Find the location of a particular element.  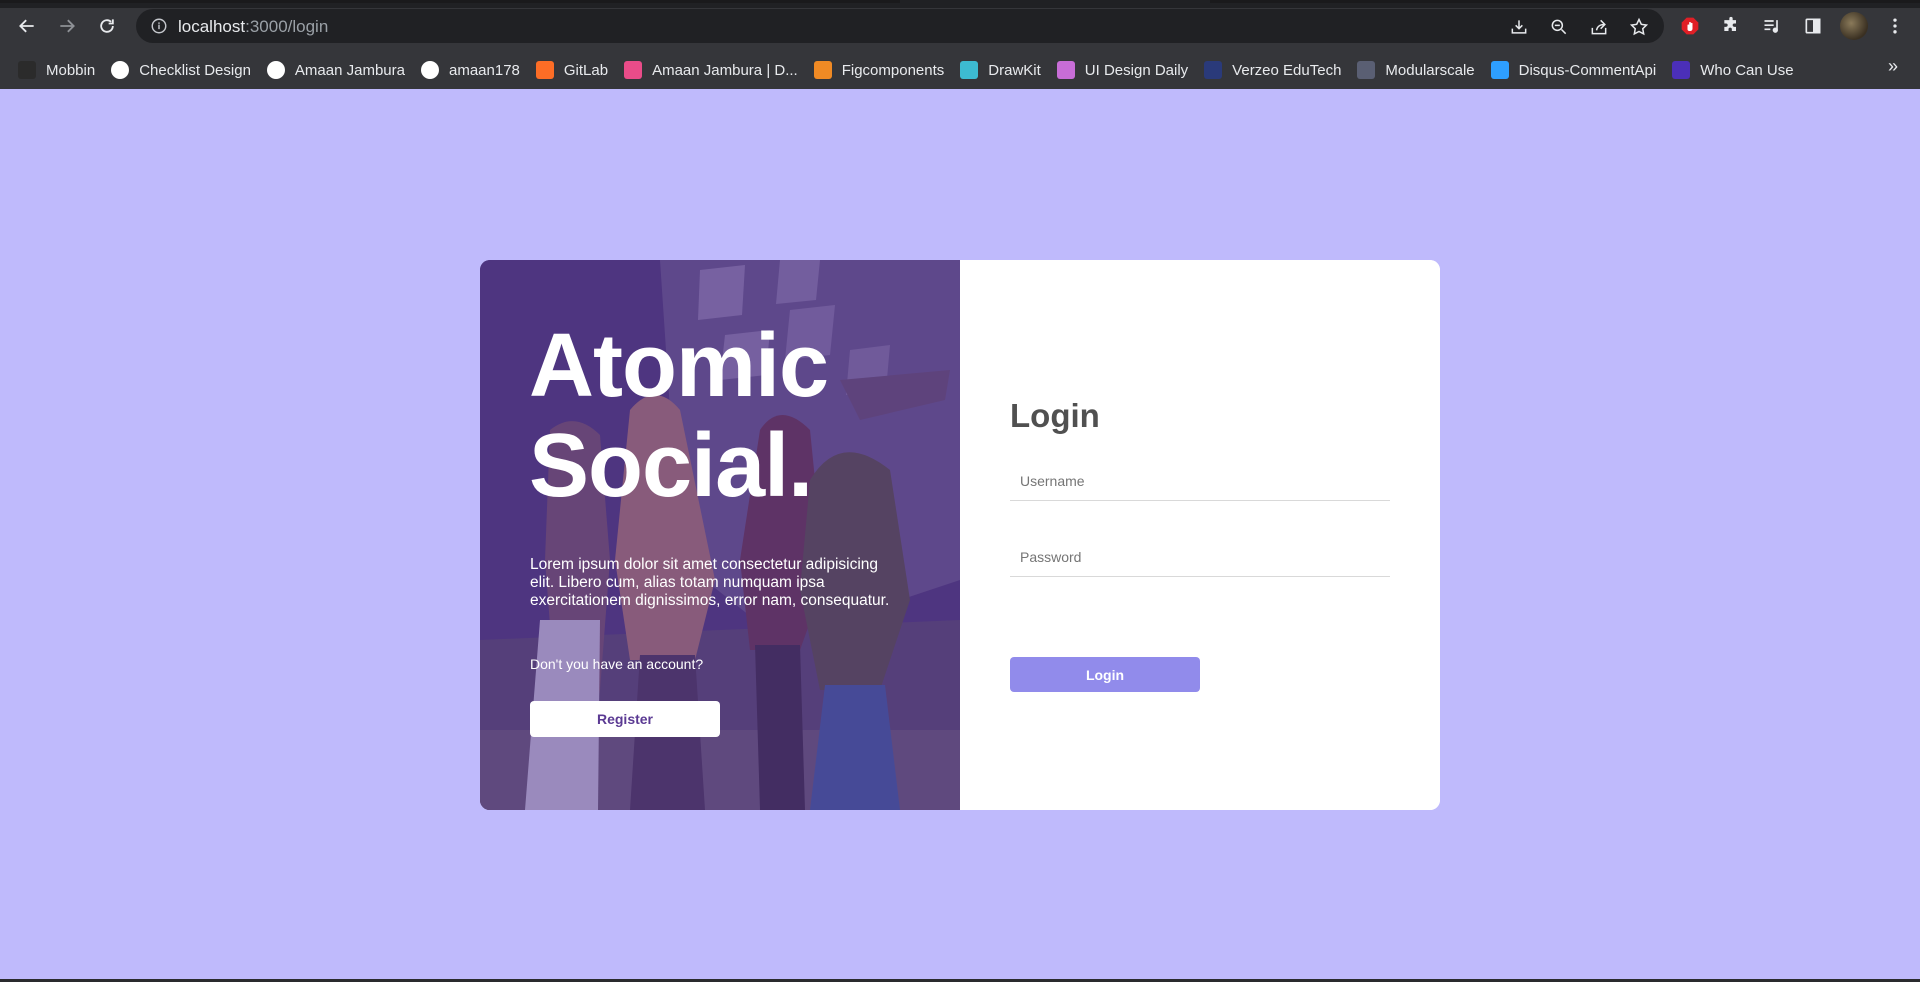

url-text: localhost:3000/login is located at coordinates (253, 27).